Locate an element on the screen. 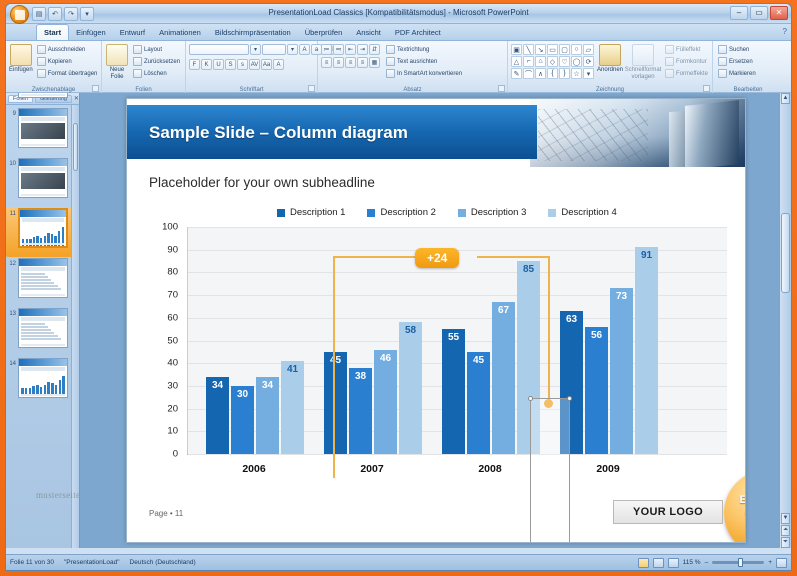  shape-star-icon: ☆ is located at coordinates (576, 73).